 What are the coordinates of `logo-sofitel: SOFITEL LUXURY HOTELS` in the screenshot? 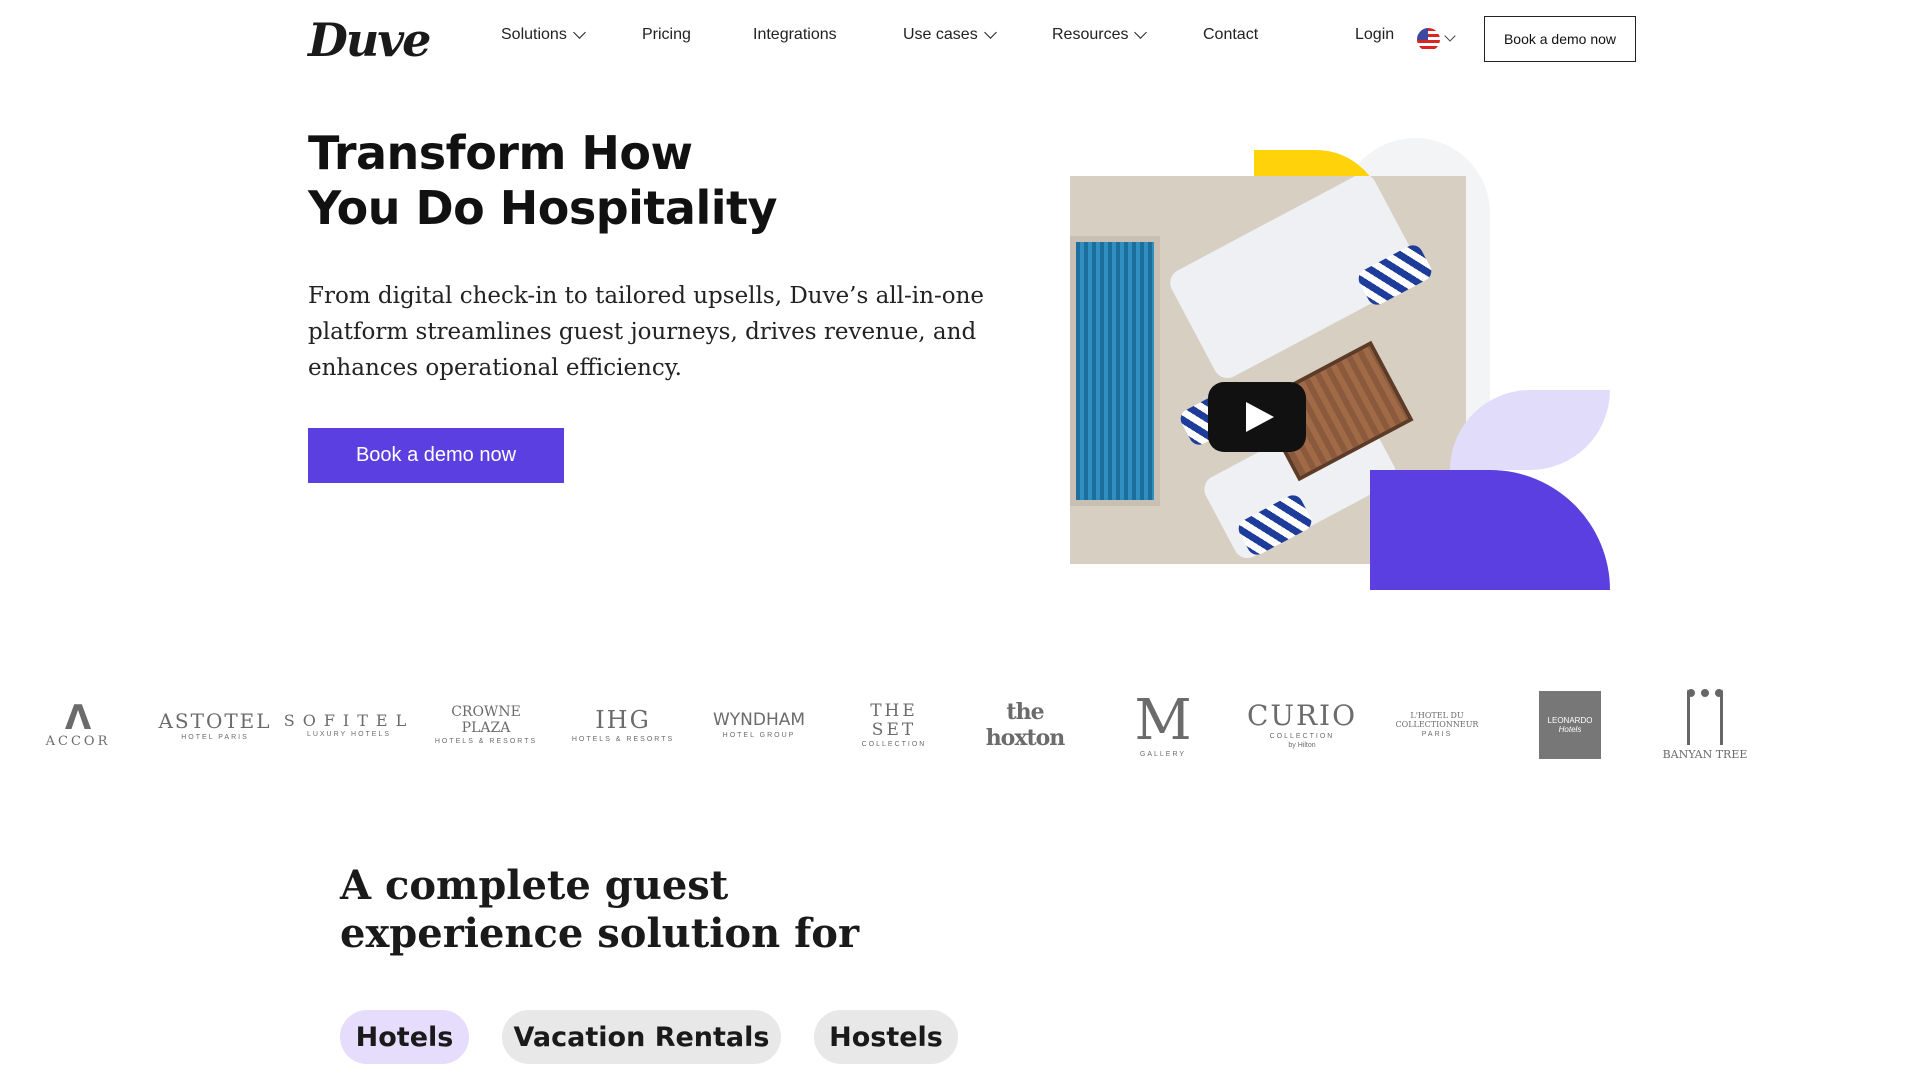 It's located at (349, 724).